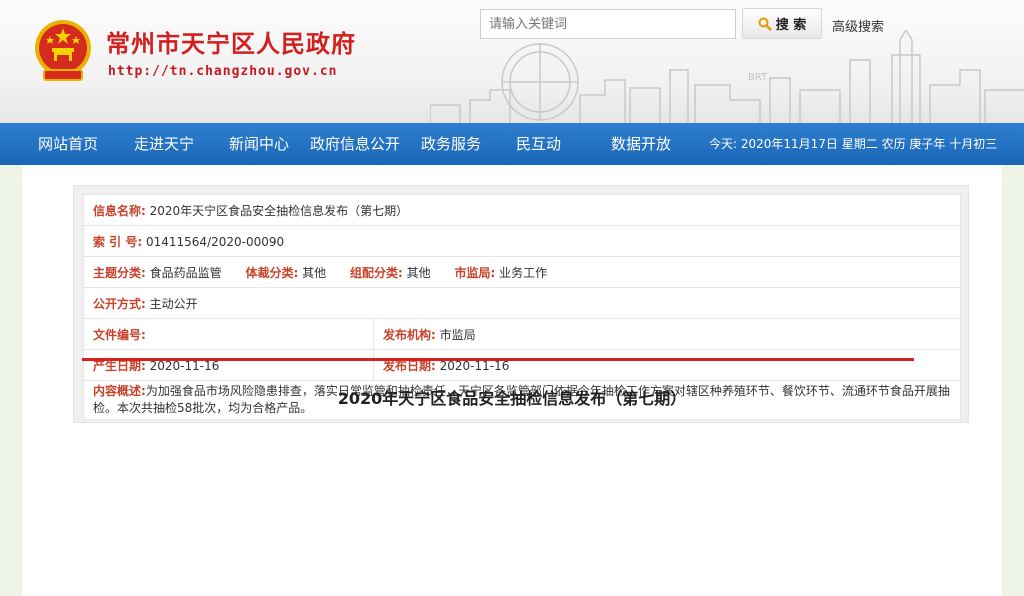  I want to click on nav-services: 政务服务, so click(451, 144).